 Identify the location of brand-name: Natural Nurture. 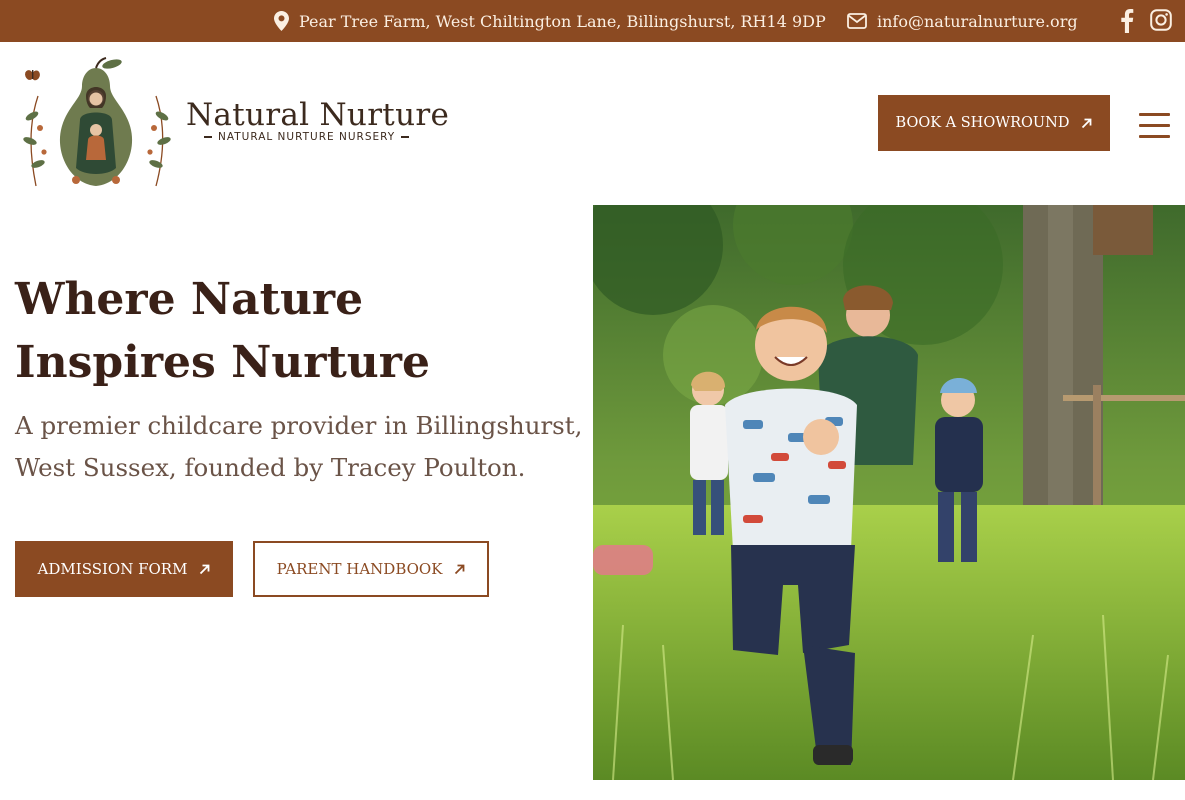
(318, 115).